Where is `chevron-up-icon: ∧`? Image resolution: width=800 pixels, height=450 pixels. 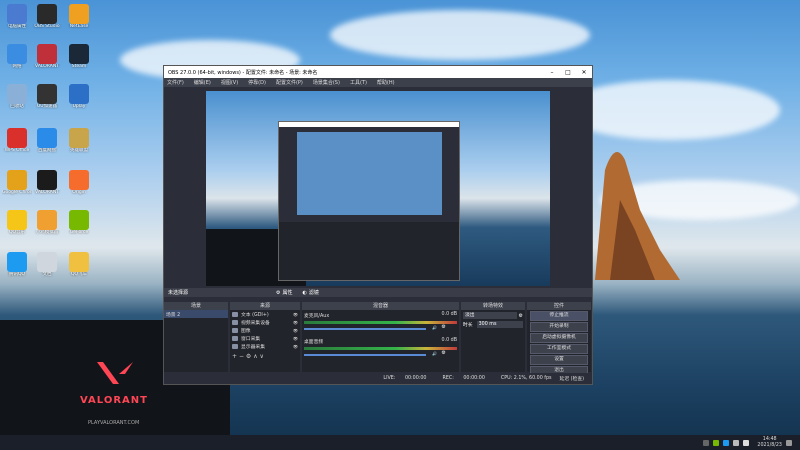 chevron-up-icon: ∧ is located at coordinates (255, 356).